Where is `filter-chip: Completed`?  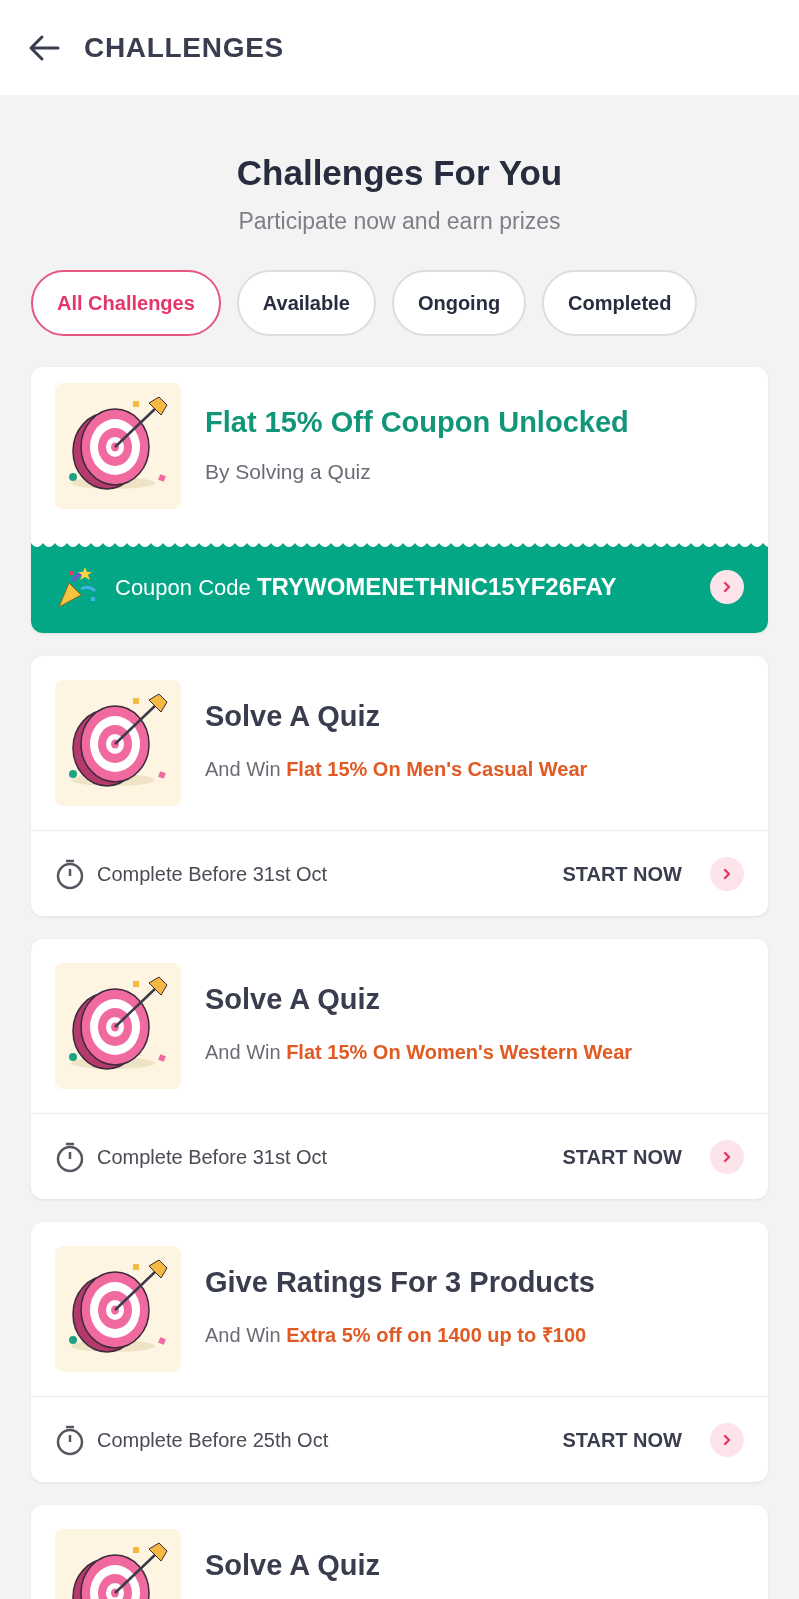
filter-chip: Completed is located at coordinates (620, 303).